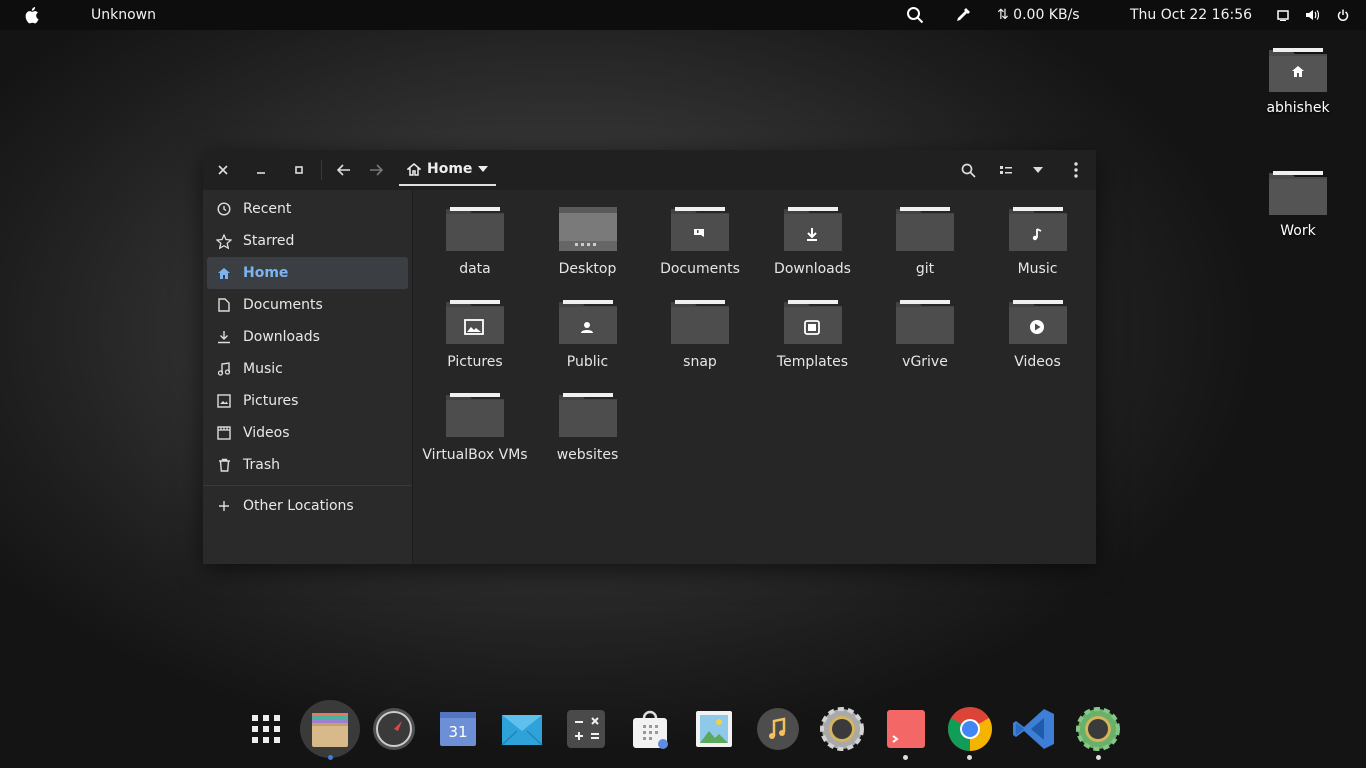 The height and width of the screenshot is (768, 1366). I want to click on music-icon, so click(224, 369).